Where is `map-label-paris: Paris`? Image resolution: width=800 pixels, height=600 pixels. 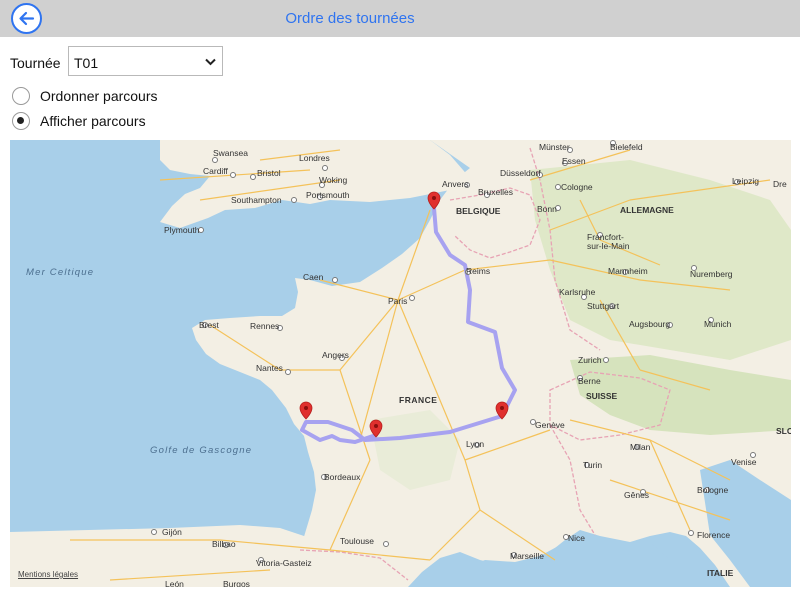
map-label-paris: Paris is located at coordinates (397, 301).